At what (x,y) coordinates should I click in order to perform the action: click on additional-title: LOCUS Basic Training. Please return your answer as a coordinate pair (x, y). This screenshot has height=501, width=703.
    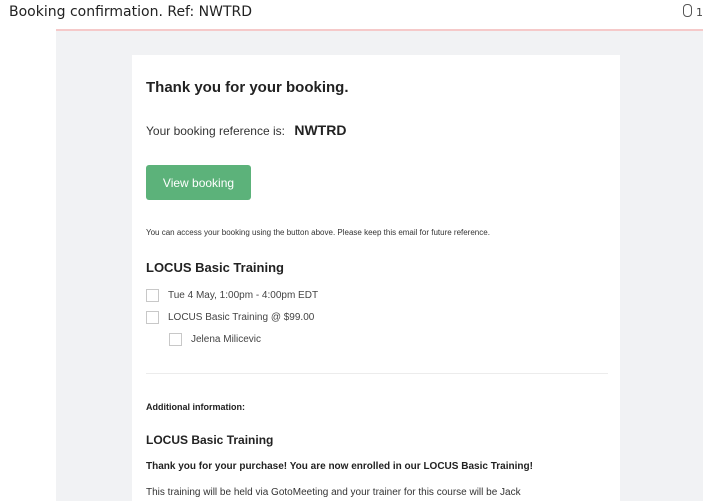
    Looking at the image, I should click on (210, 440).